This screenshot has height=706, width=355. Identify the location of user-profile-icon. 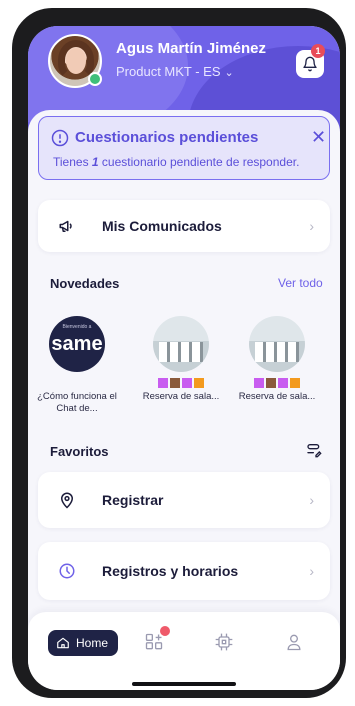
(294, 642).